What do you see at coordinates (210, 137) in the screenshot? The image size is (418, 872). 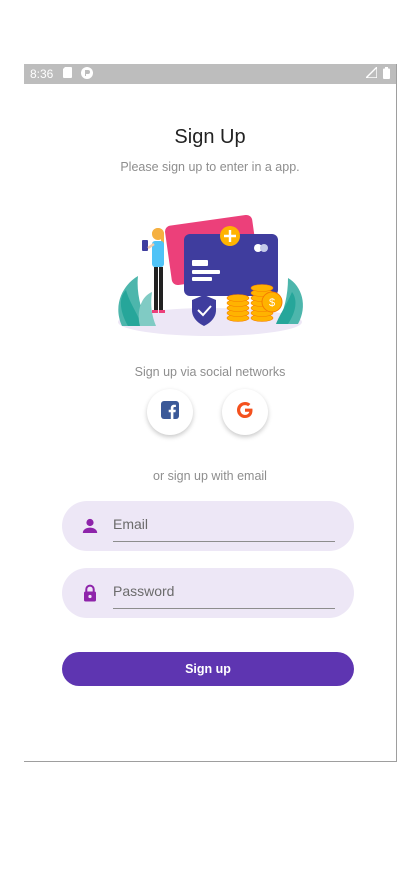 I see `page-title: Sign Up` at bounding box center [210, 137].